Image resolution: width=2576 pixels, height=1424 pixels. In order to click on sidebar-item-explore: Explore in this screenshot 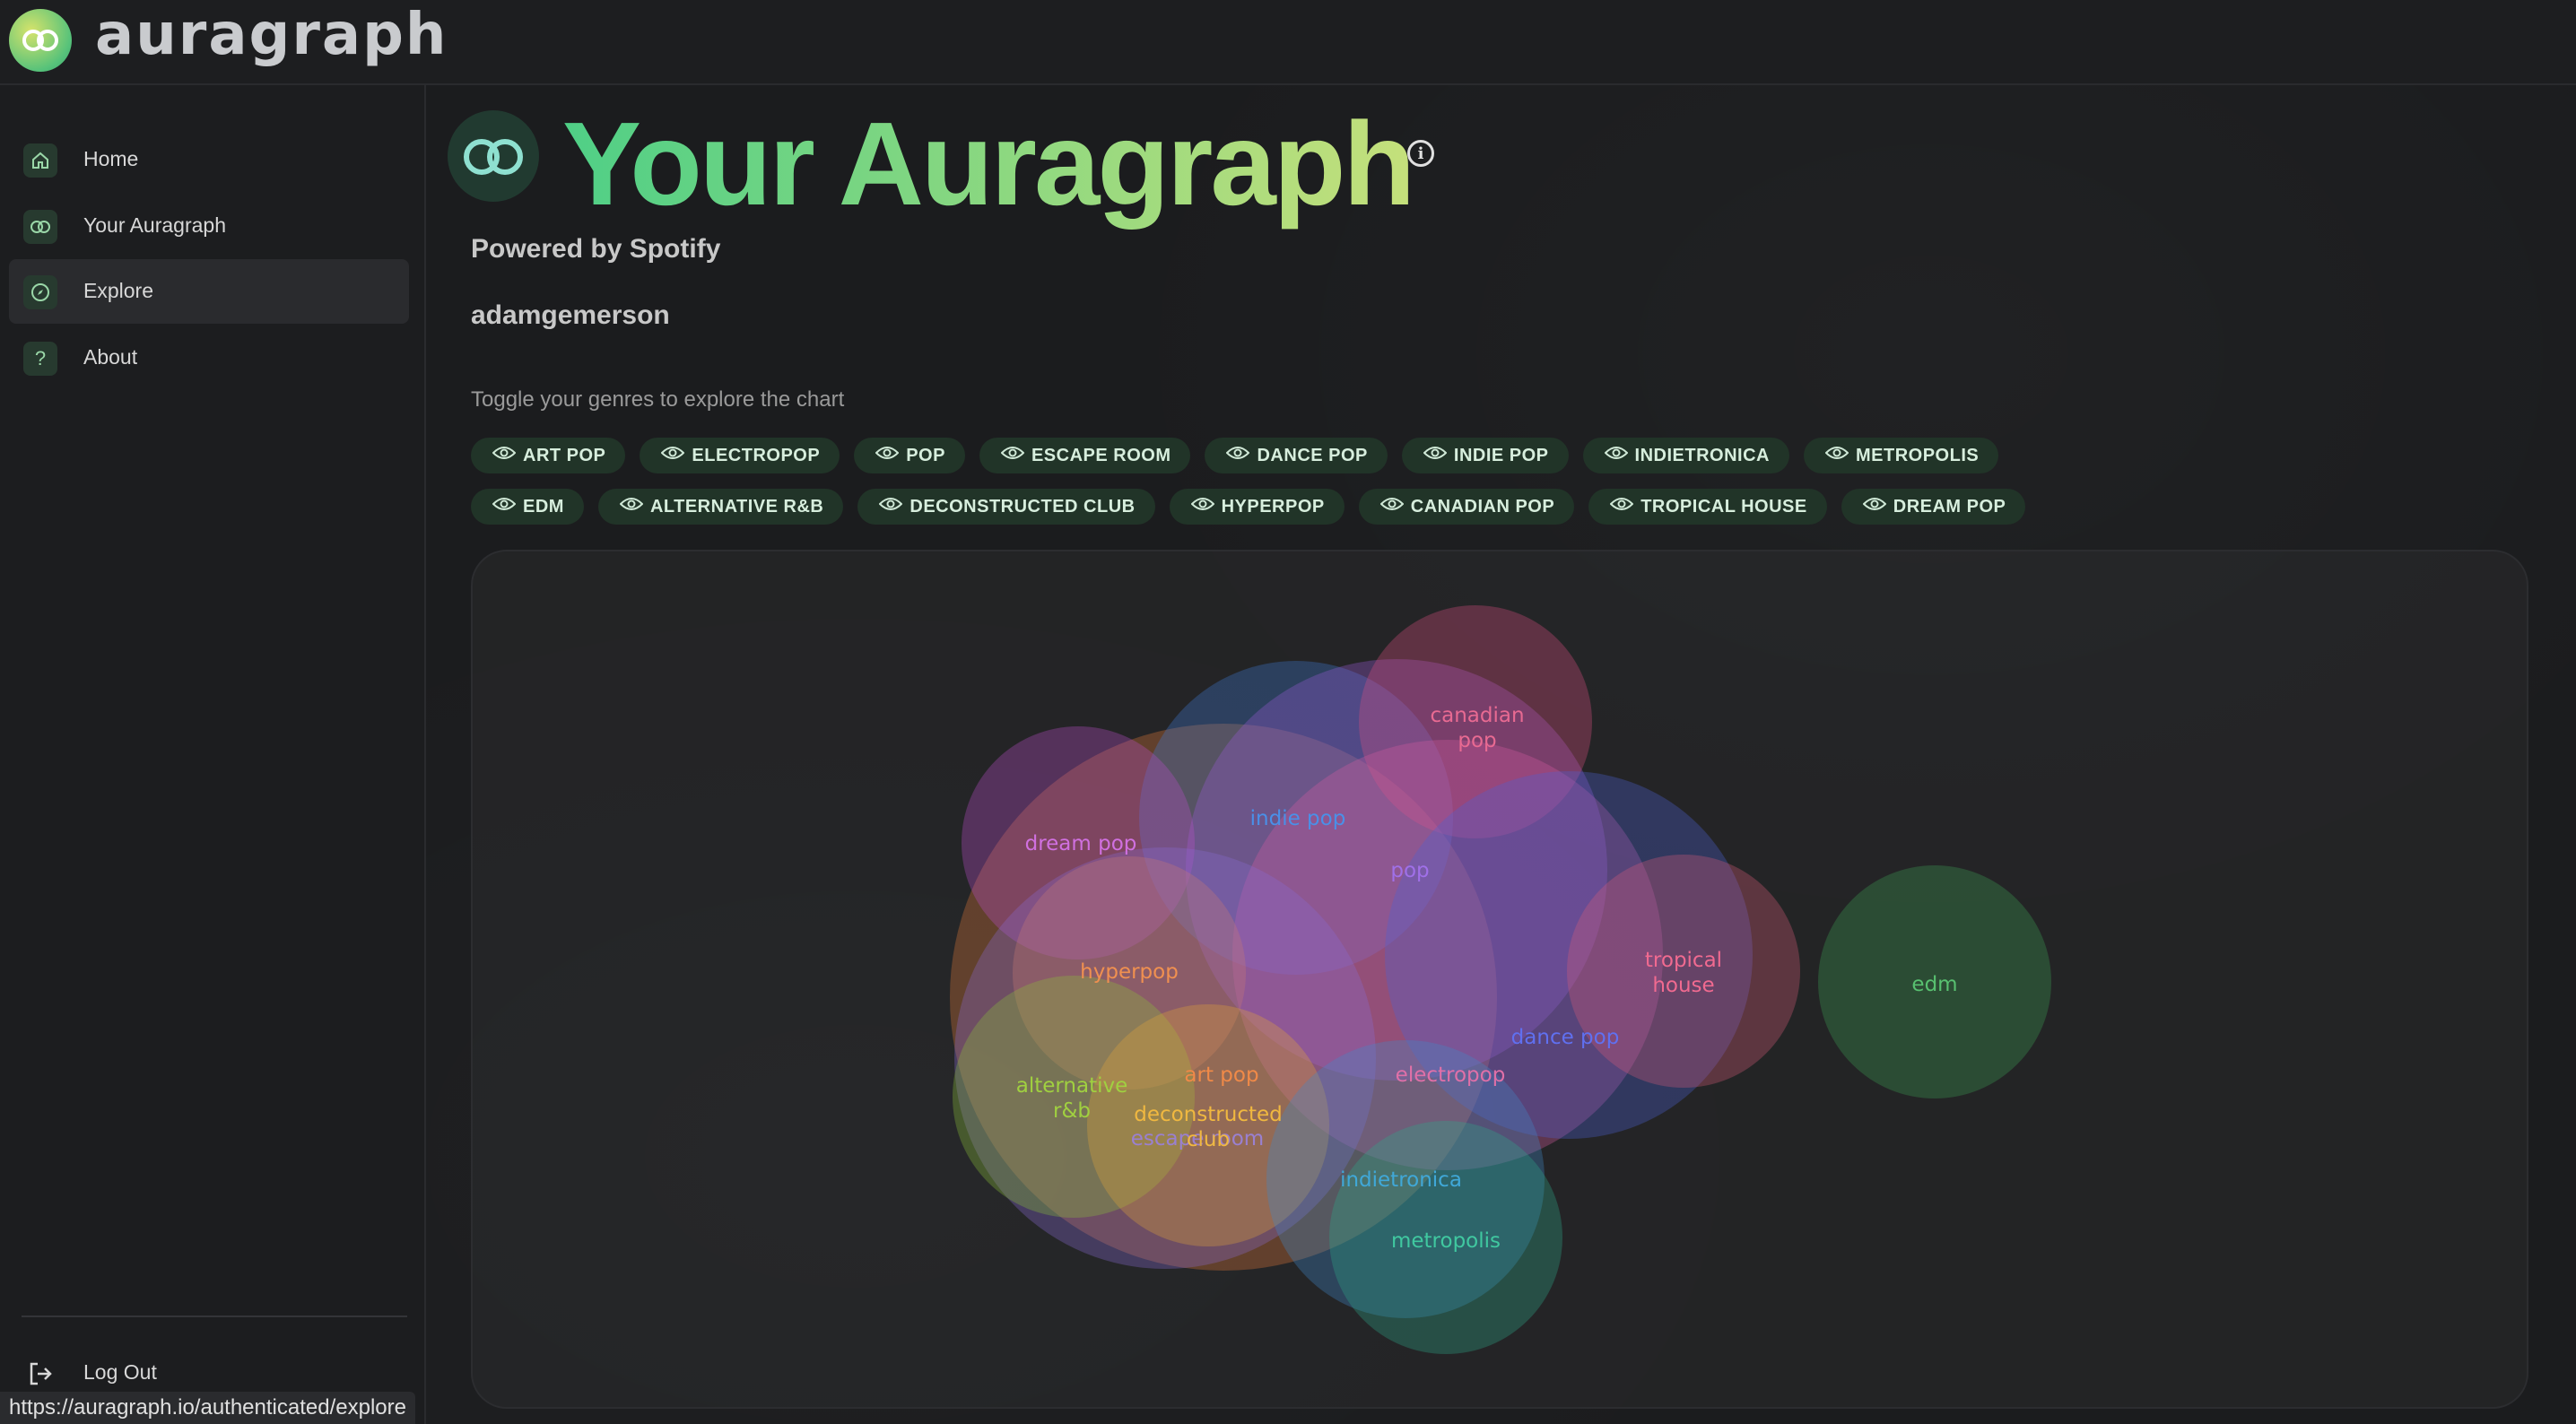, I will do `click(209, 291)`.